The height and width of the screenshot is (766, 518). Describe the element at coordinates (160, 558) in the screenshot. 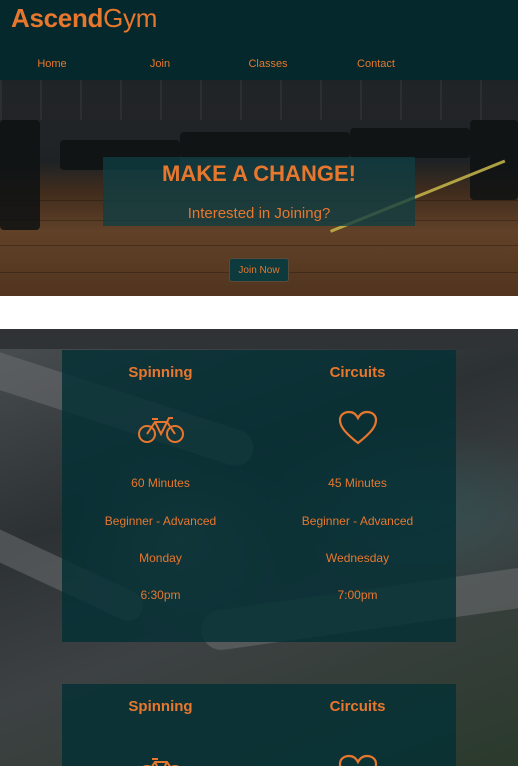

I see `class-day: Monday` at that location.